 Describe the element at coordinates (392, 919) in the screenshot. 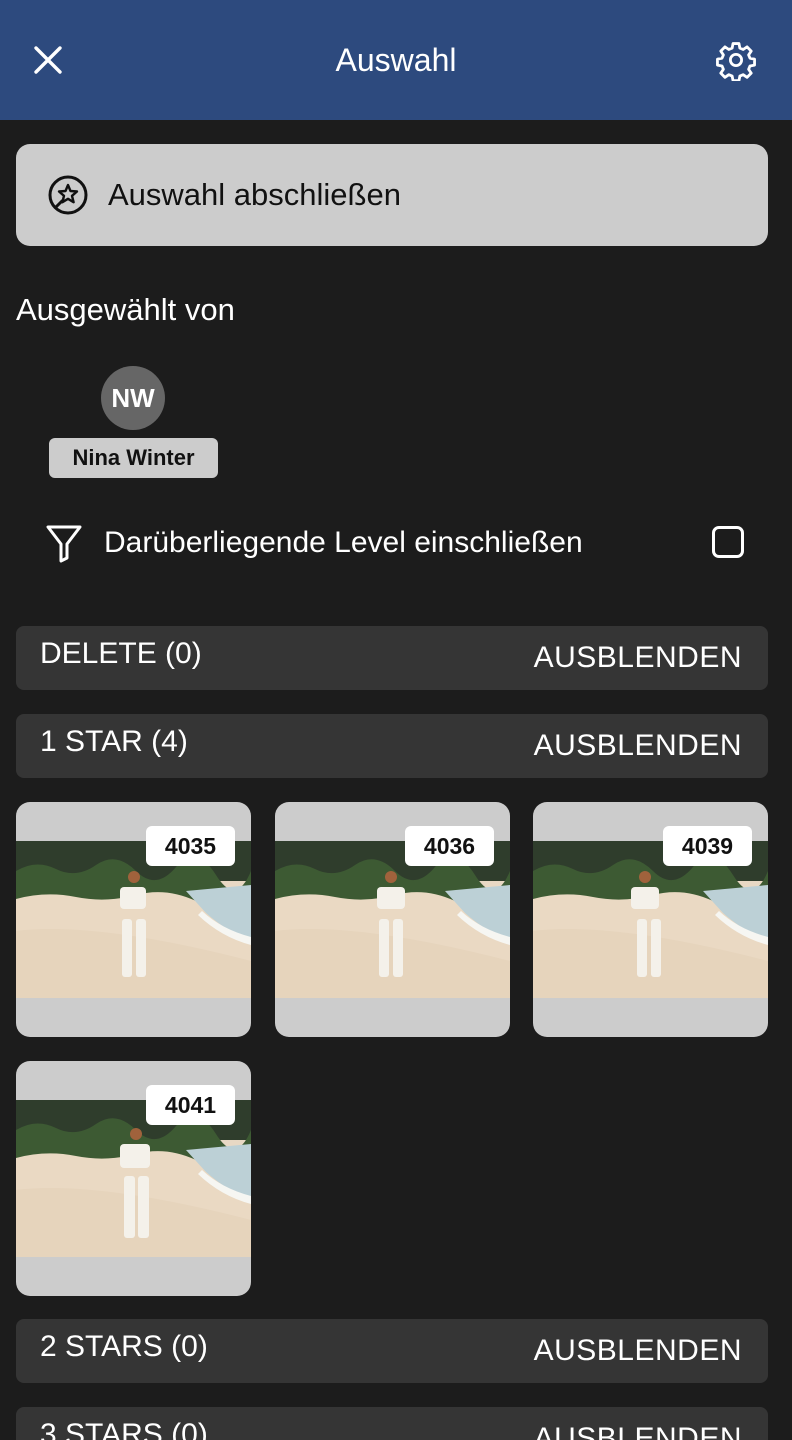

I see `photo-card: 4036` at that location.